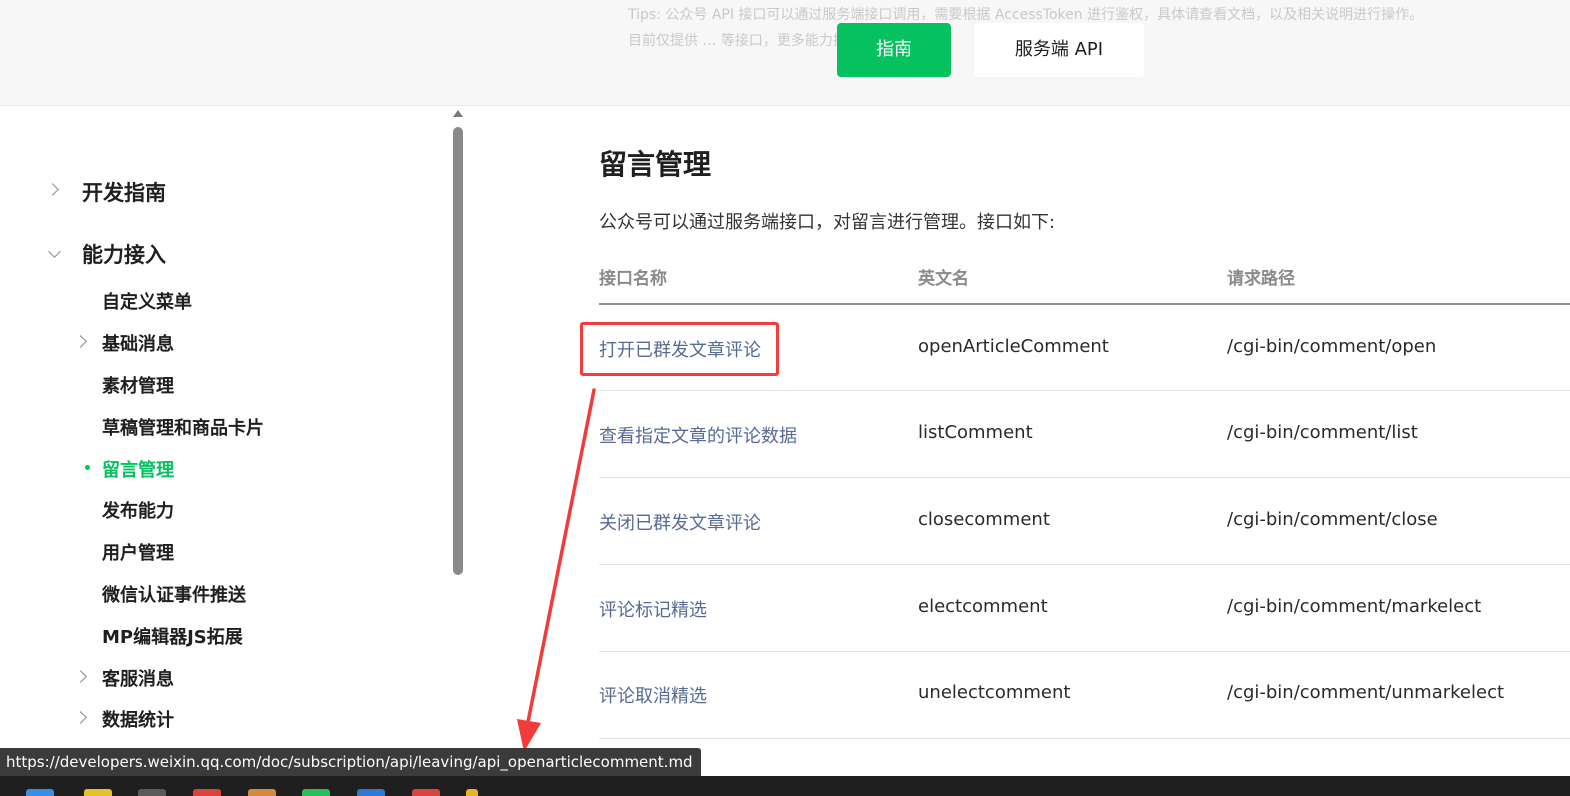 The image size is (1570, 796). What do you see at coordinates (785, 786) in the screenshot?
I see `taskbar` at bounding box center [785, 786].